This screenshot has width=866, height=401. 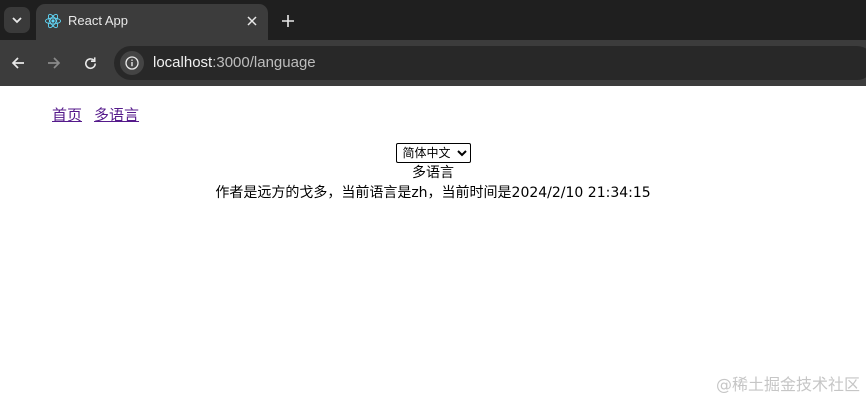 I want to click on reload-button, so click(x=90, y=63).